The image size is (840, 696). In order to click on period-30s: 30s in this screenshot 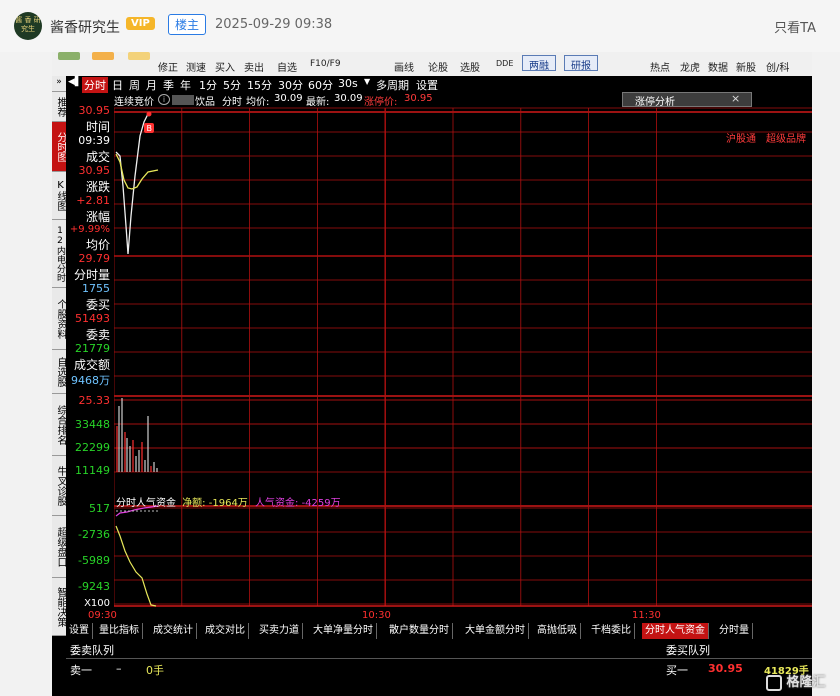, I will do `click(348, 83)`.